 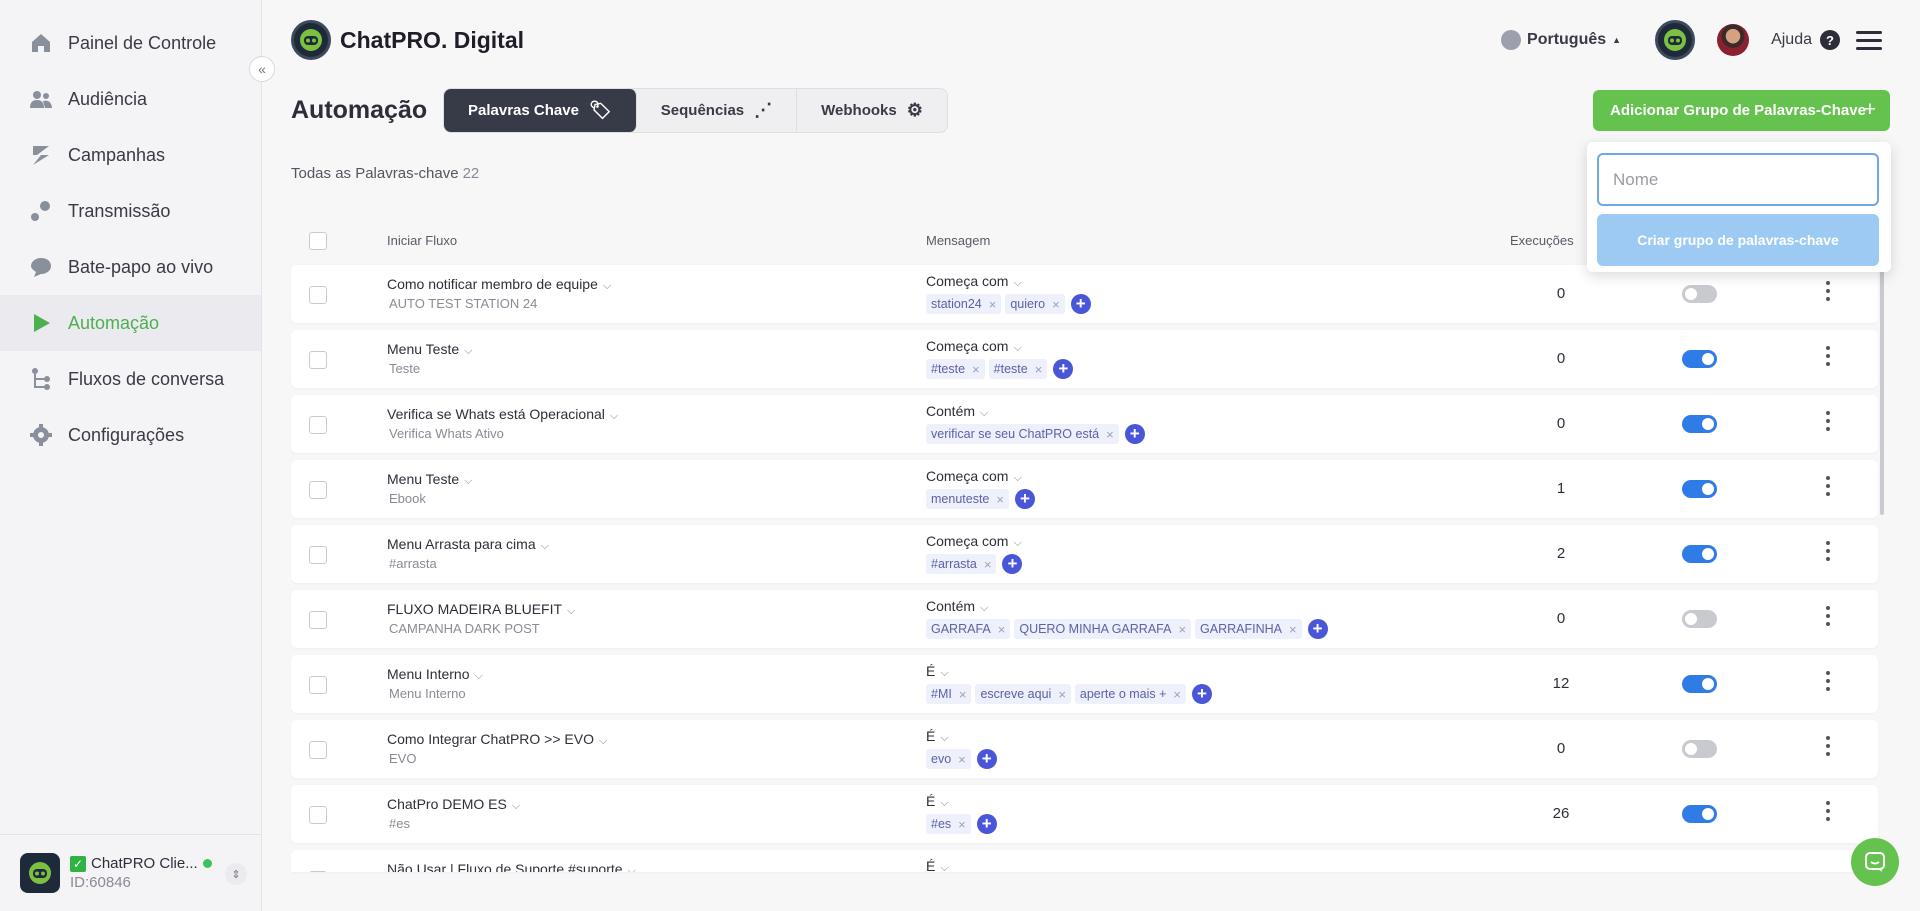 What do you see at coordinates (130, 267) in the screenshot?
I see `sidebar-item-bate-papo-ao-vivo: Bate-papo ao vivo` at bounding box center [130, 267].